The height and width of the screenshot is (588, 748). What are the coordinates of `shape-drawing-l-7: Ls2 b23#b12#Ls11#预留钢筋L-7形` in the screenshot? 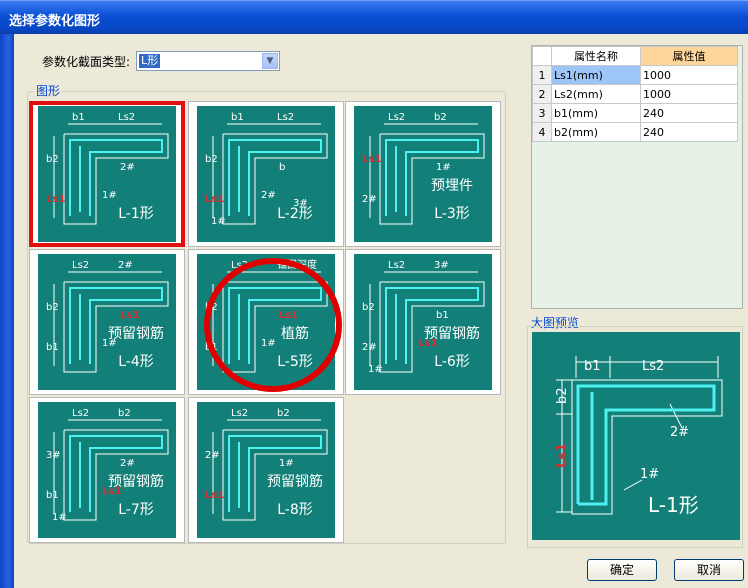 It's located at (107, 470).